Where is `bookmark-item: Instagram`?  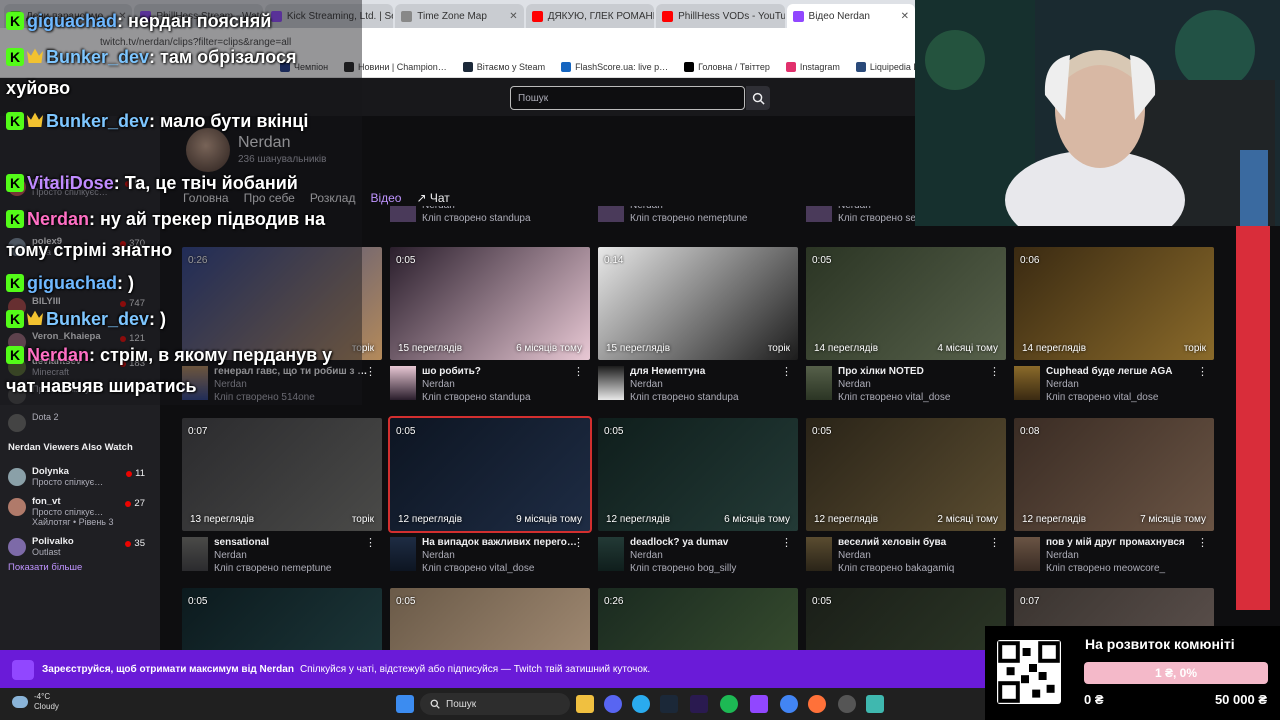
bookmark-item: Instagram is located at coordinates (812, 66).